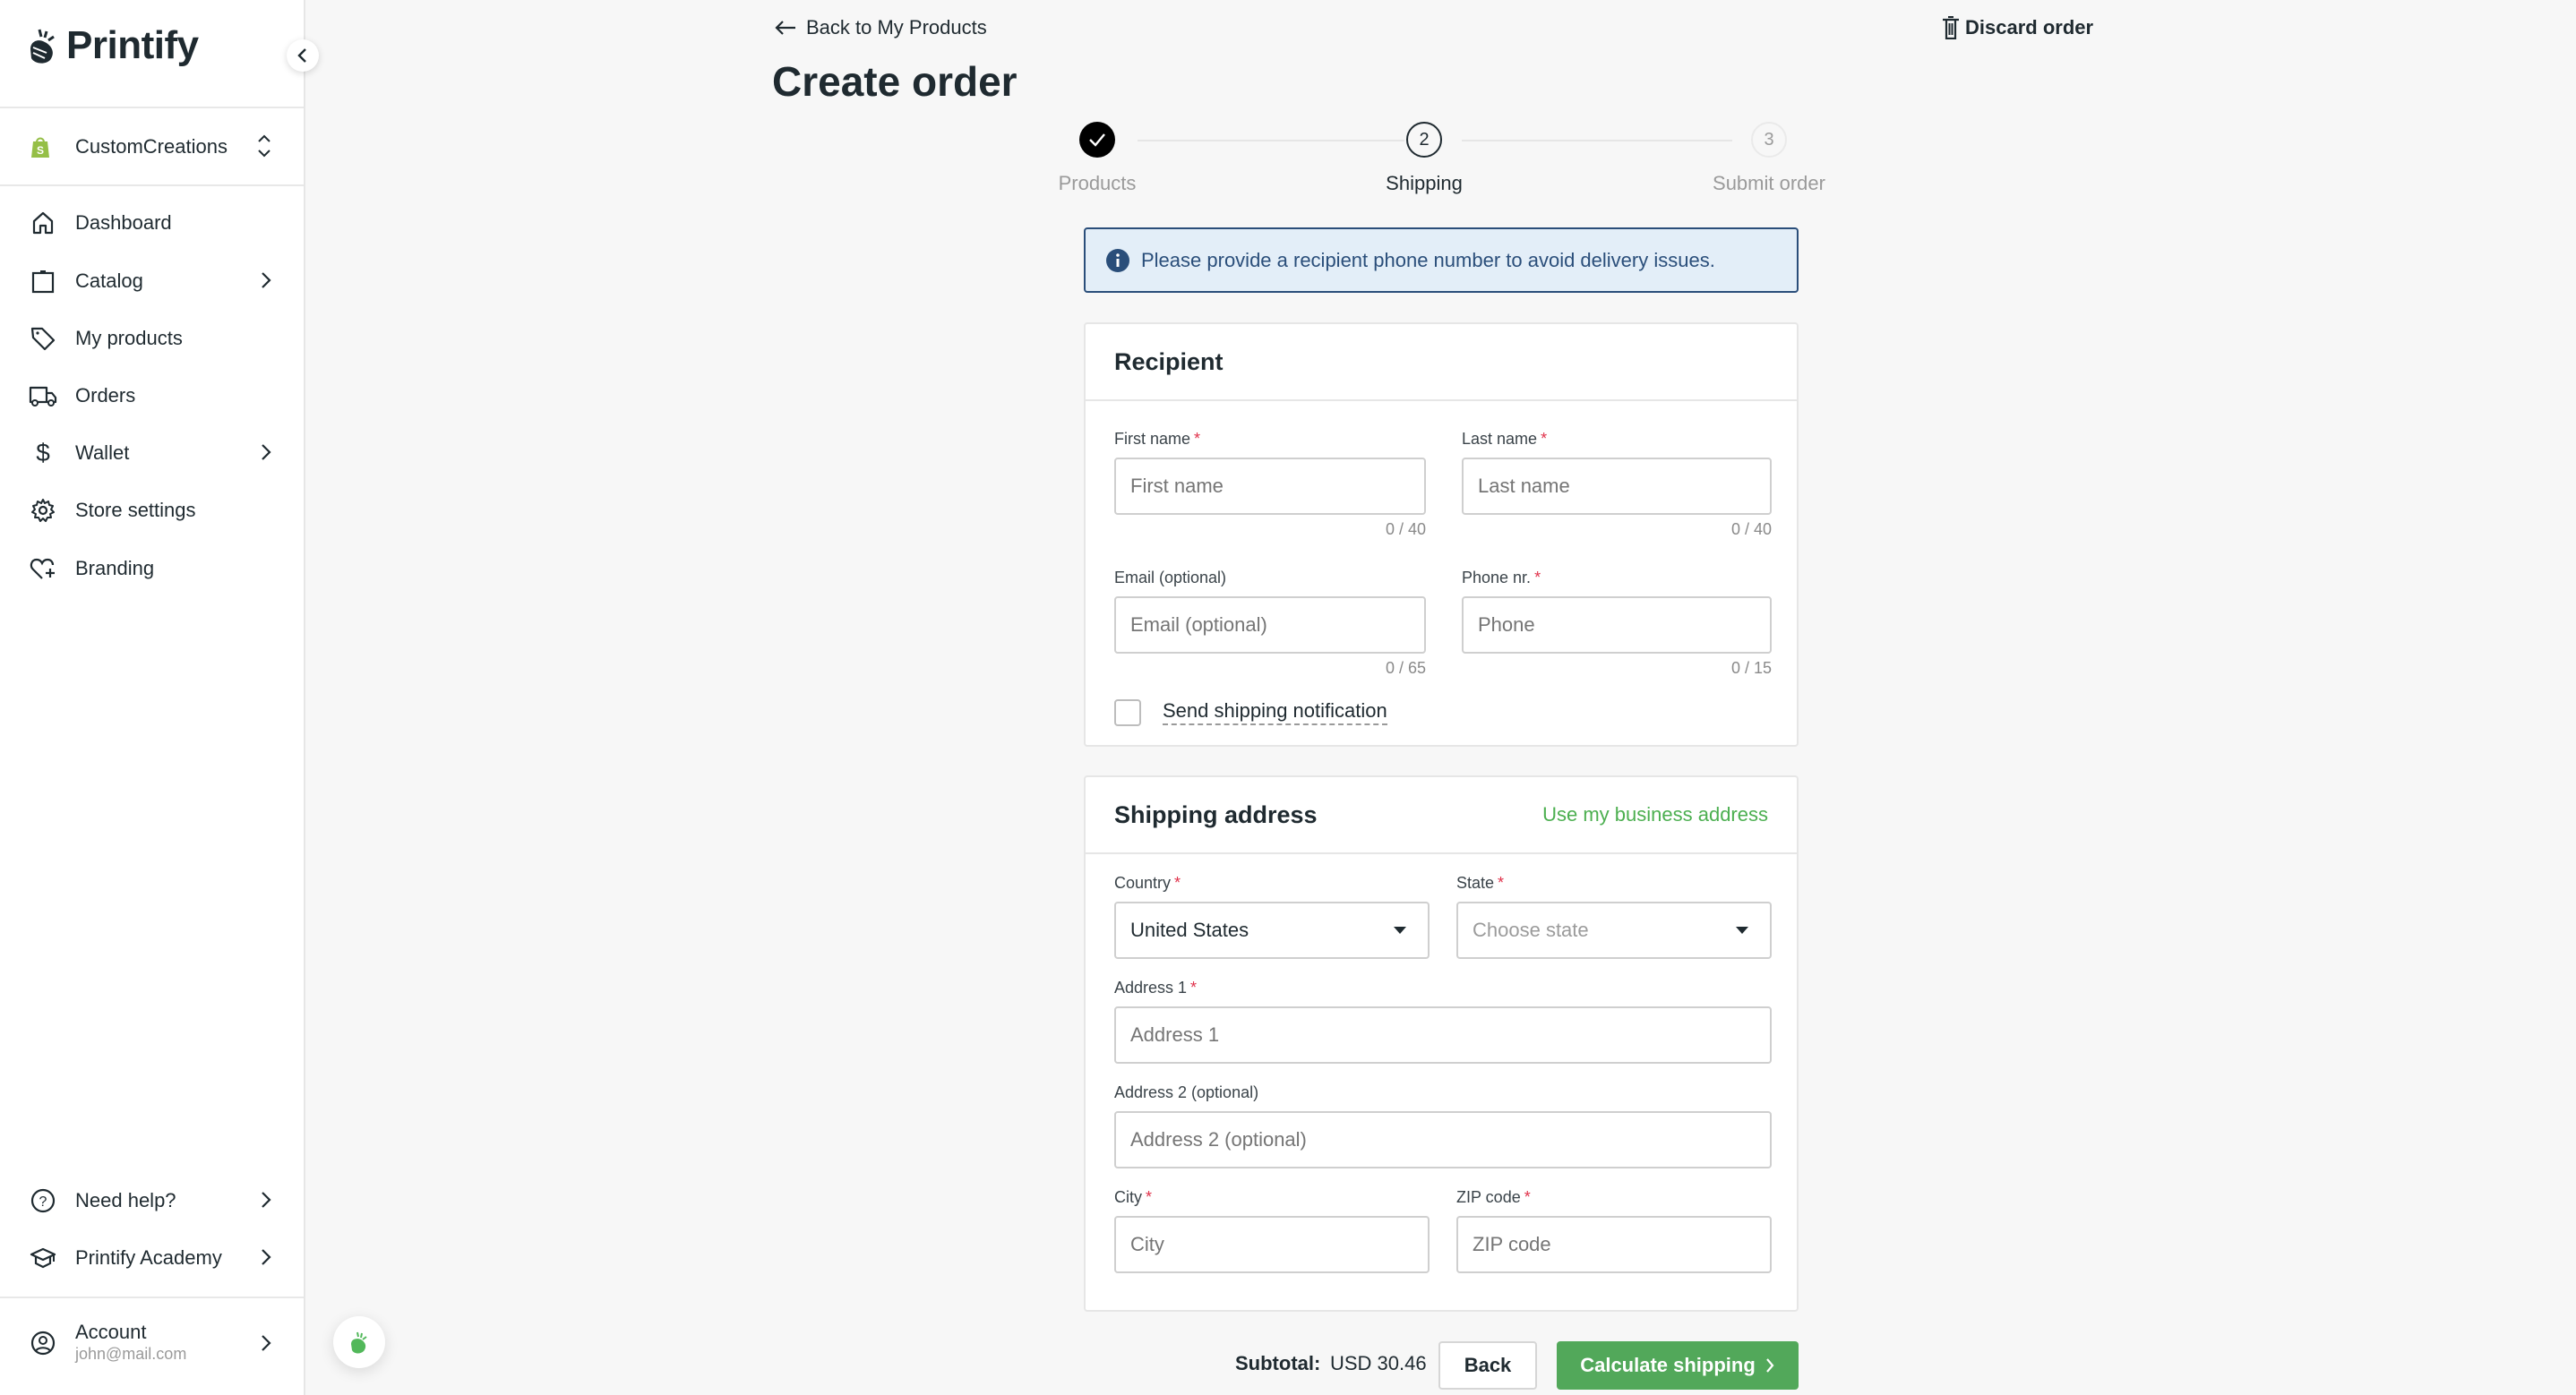 The height and width of the screenshot is (1395, 2576). Describe the element at coordinates (1152, 439) in the screenshot. I see `label-text: First name` at that location.